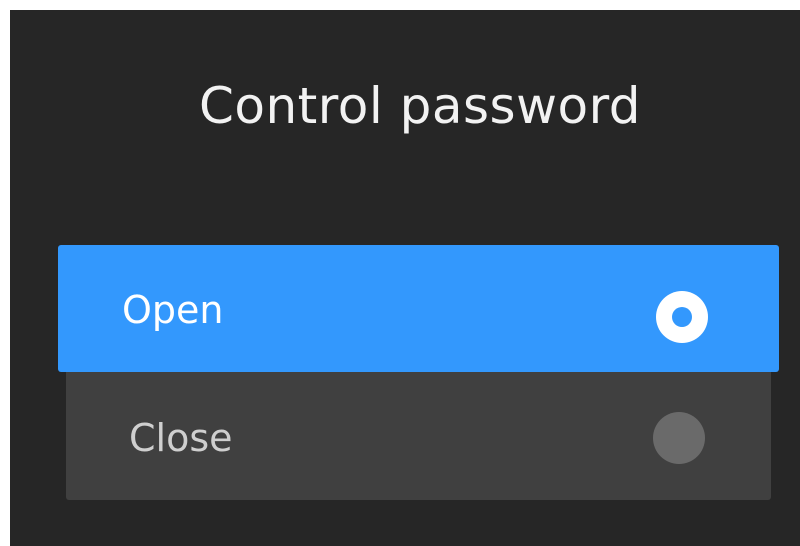 Image resolution: width=800 pixels, height=546 pixels. I want to click on radio-selected-icon, so click(682, 317).